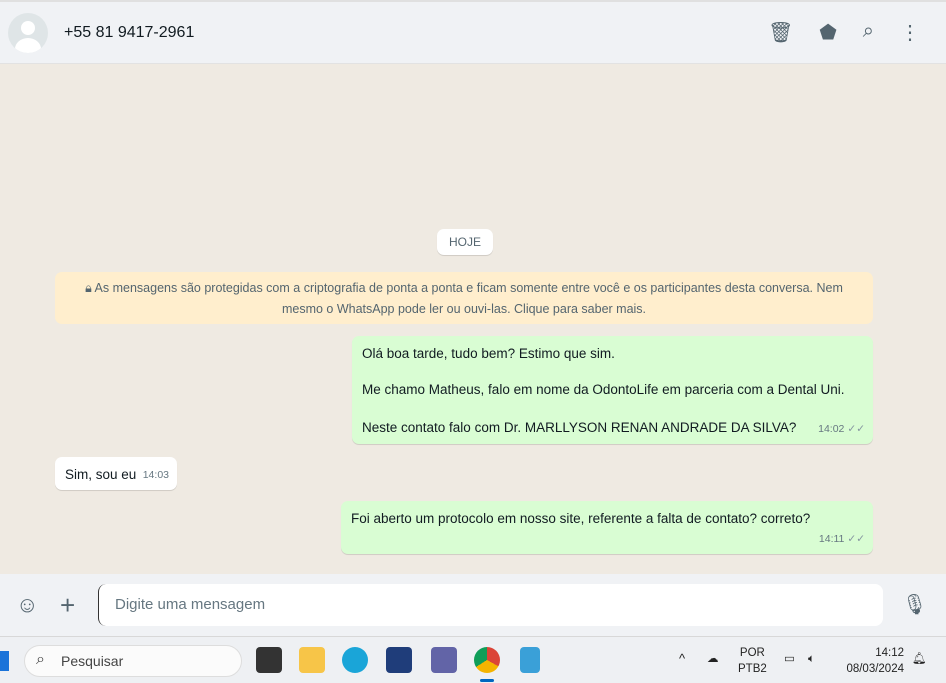 The width and height of the screenshot is (946, 683). What do you see at coordinates (133, 661) in the screenshot?
I see `taskbar-search: ⌕ Pesquisar` at bounding box center [133, 661].